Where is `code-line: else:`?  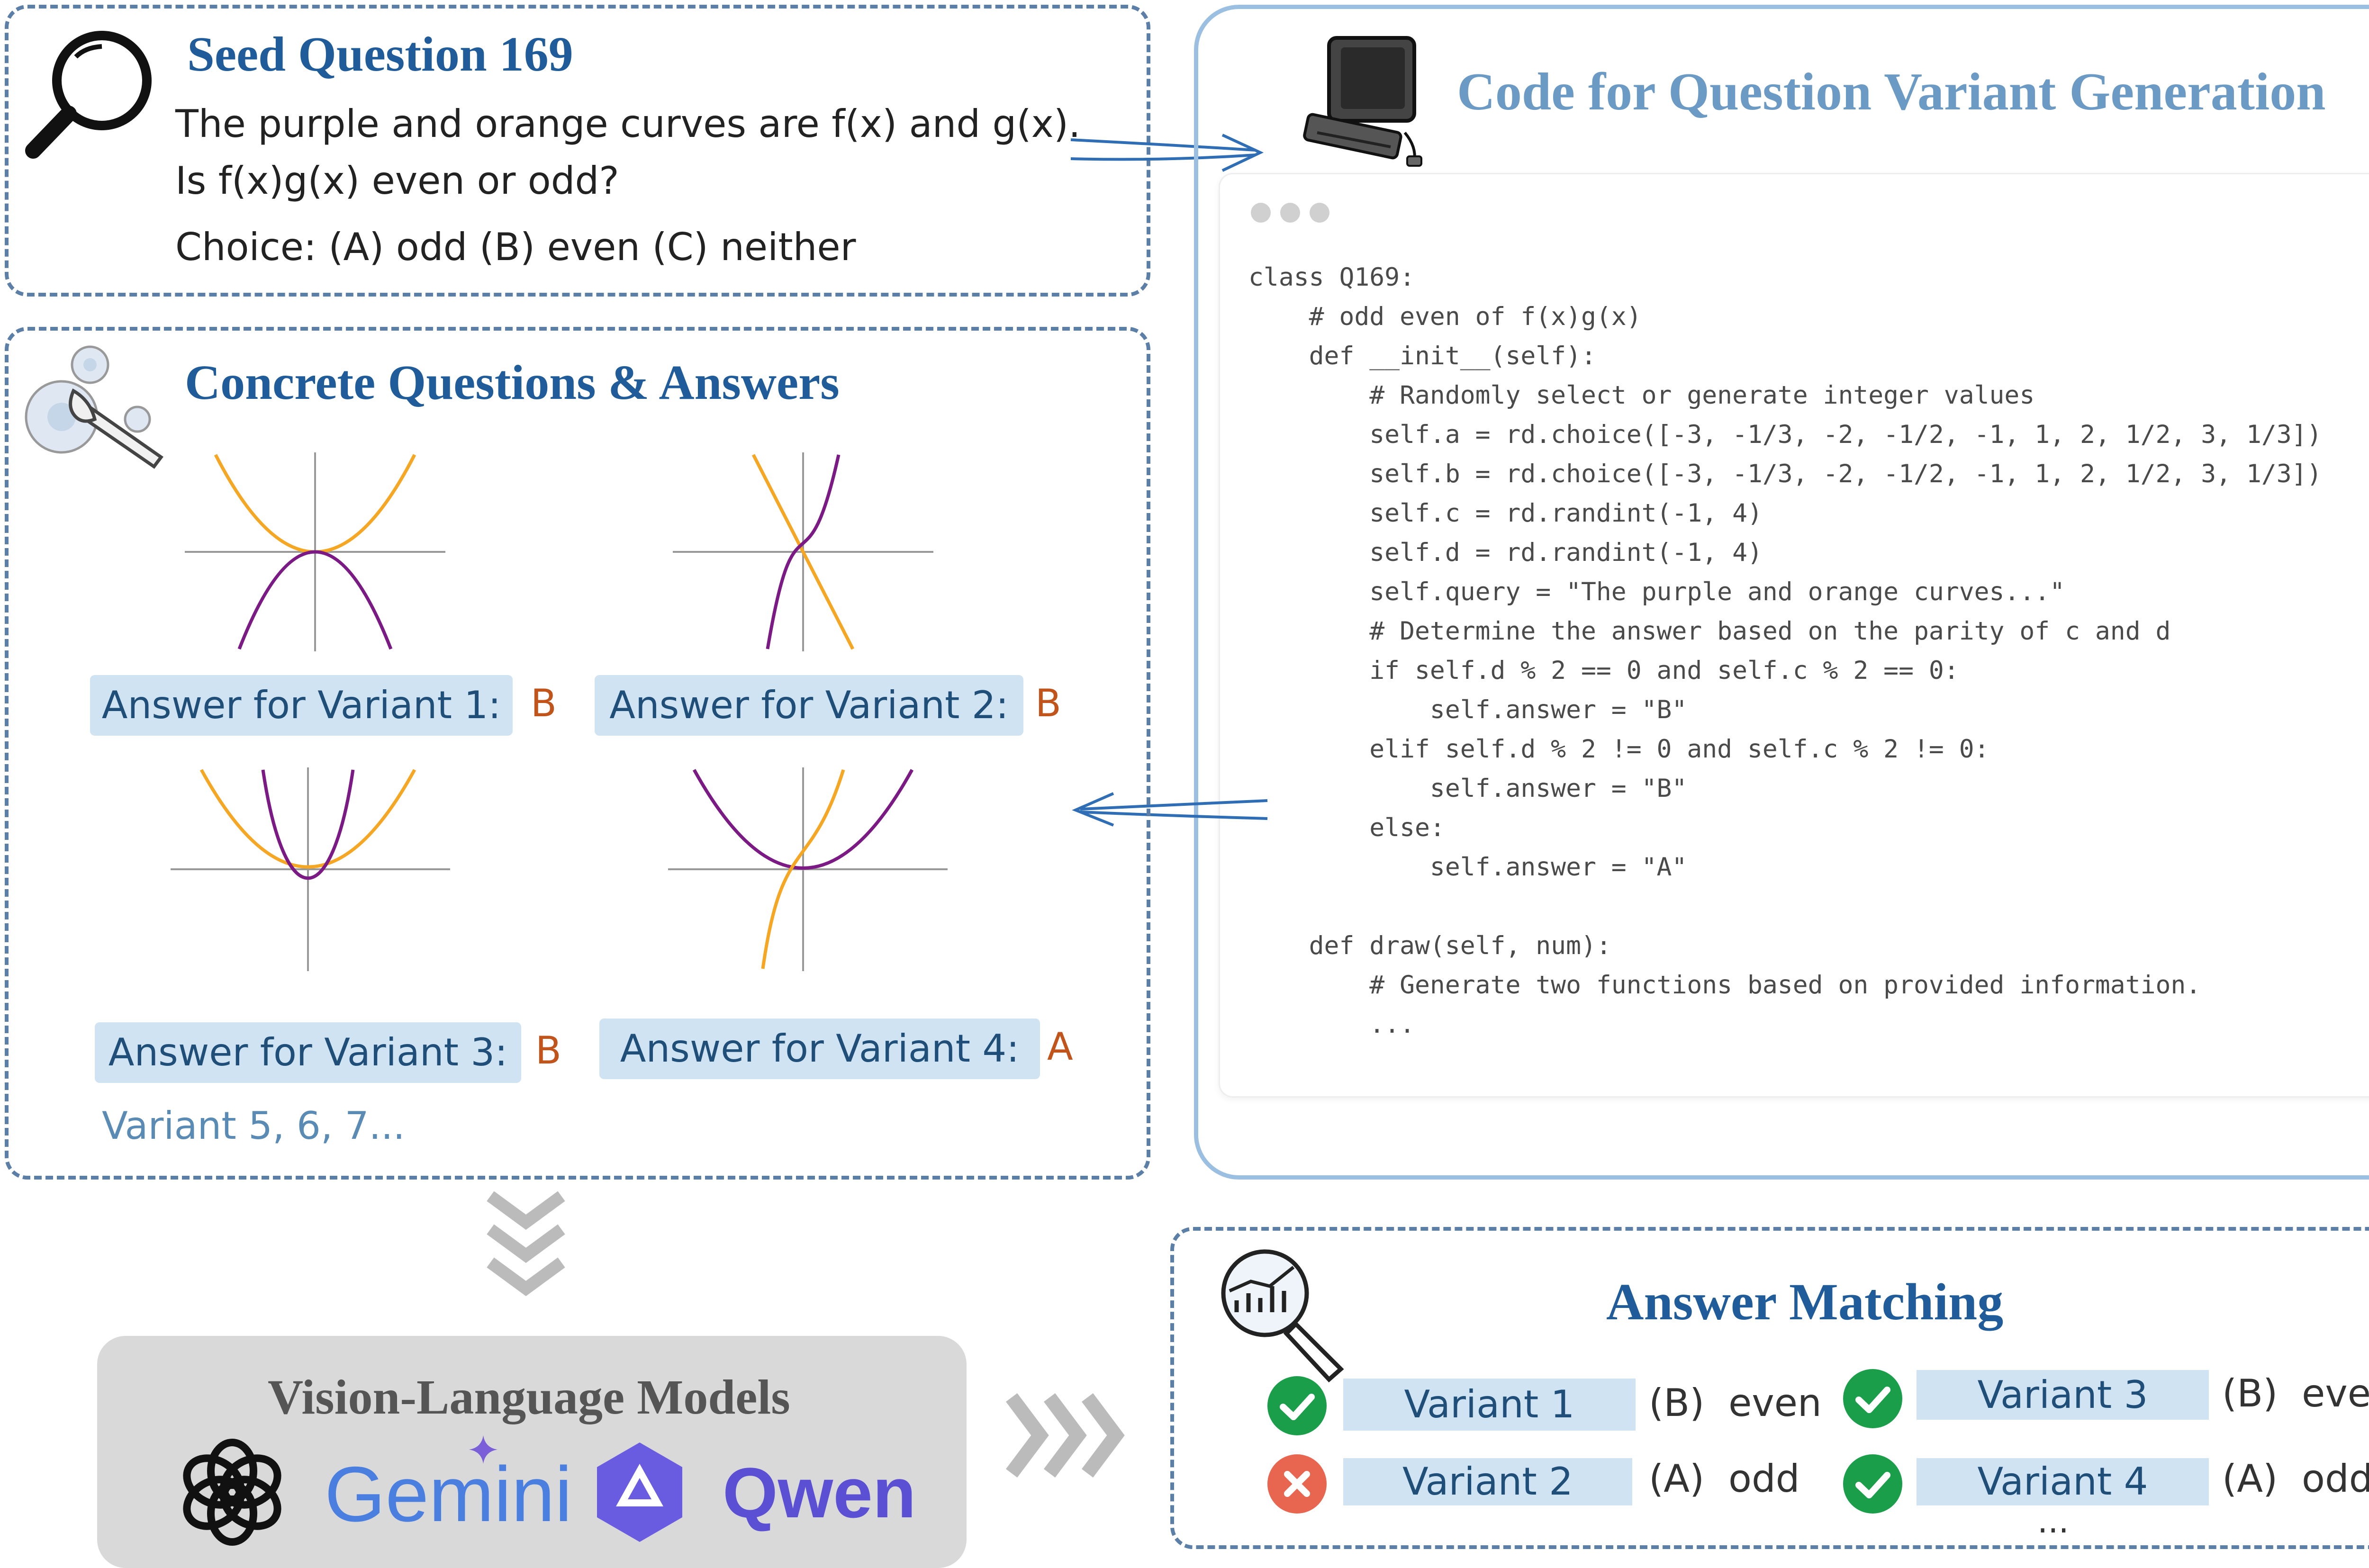
code-line: else: is located at coordinates (1346, 827).